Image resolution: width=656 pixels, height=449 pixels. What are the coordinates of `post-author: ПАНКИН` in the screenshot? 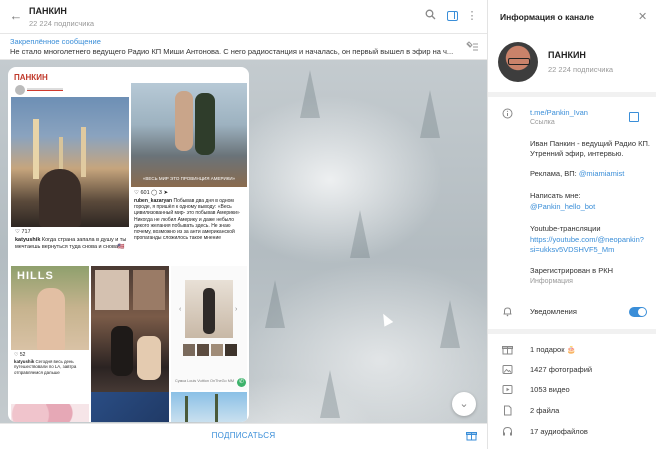 It's located at (31, 77).